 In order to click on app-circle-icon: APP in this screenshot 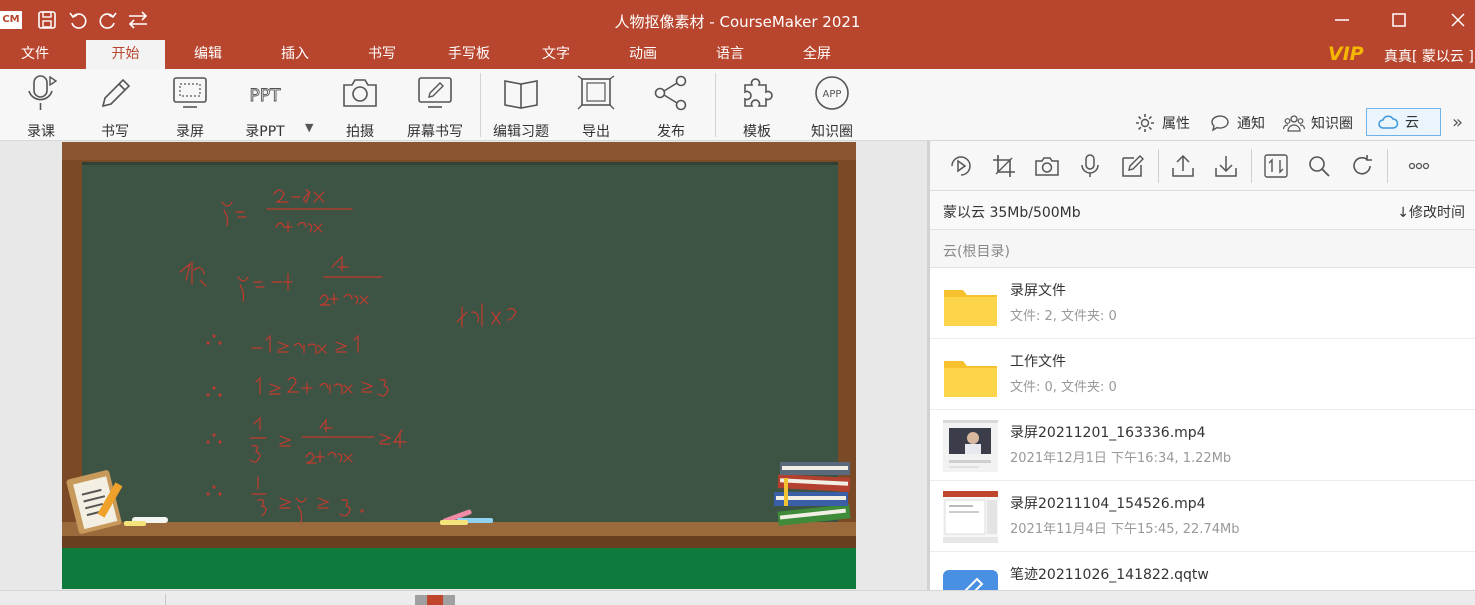, I will do `click(832, 93)`.